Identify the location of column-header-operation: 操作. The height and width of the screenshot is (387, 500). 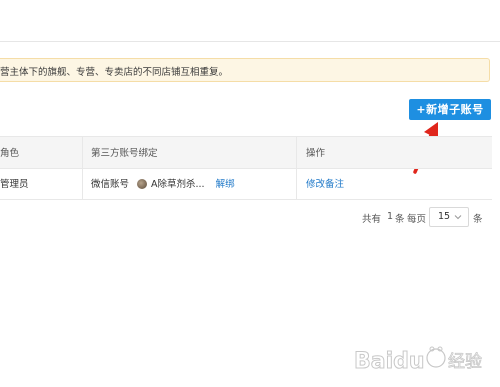
(316, 153).